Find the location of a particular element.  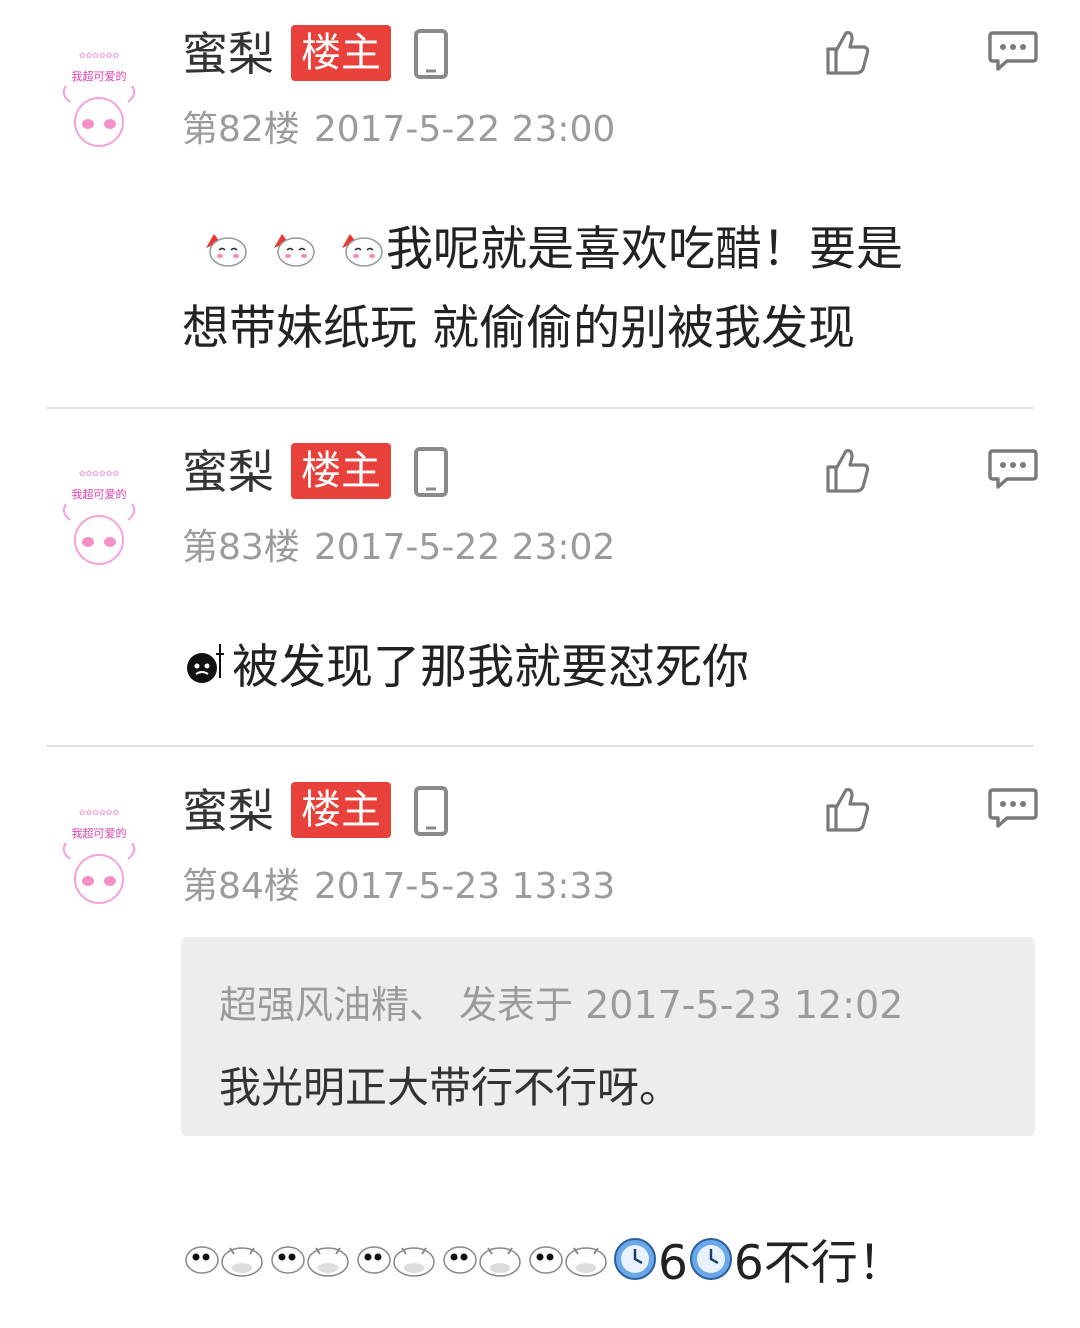

post-content: 我呢就是喜欢吃醋！要是 想带妹纸玩 就偷偷的别被我发现 is located at coordinates (608, 289).